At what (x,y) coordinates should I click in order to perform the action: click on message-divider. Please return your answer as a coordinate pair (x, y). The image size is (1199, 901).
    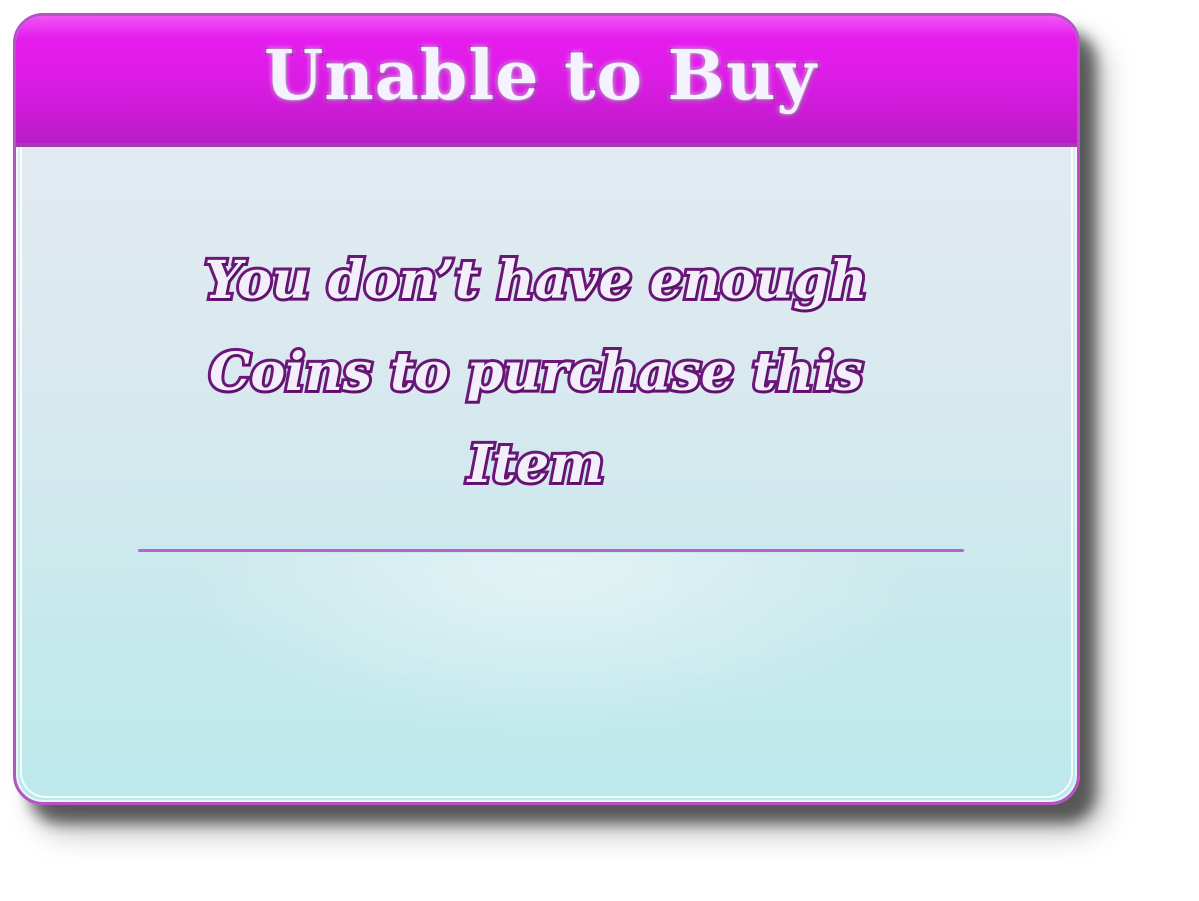
    Looking at the image, I should click on (551, 550).